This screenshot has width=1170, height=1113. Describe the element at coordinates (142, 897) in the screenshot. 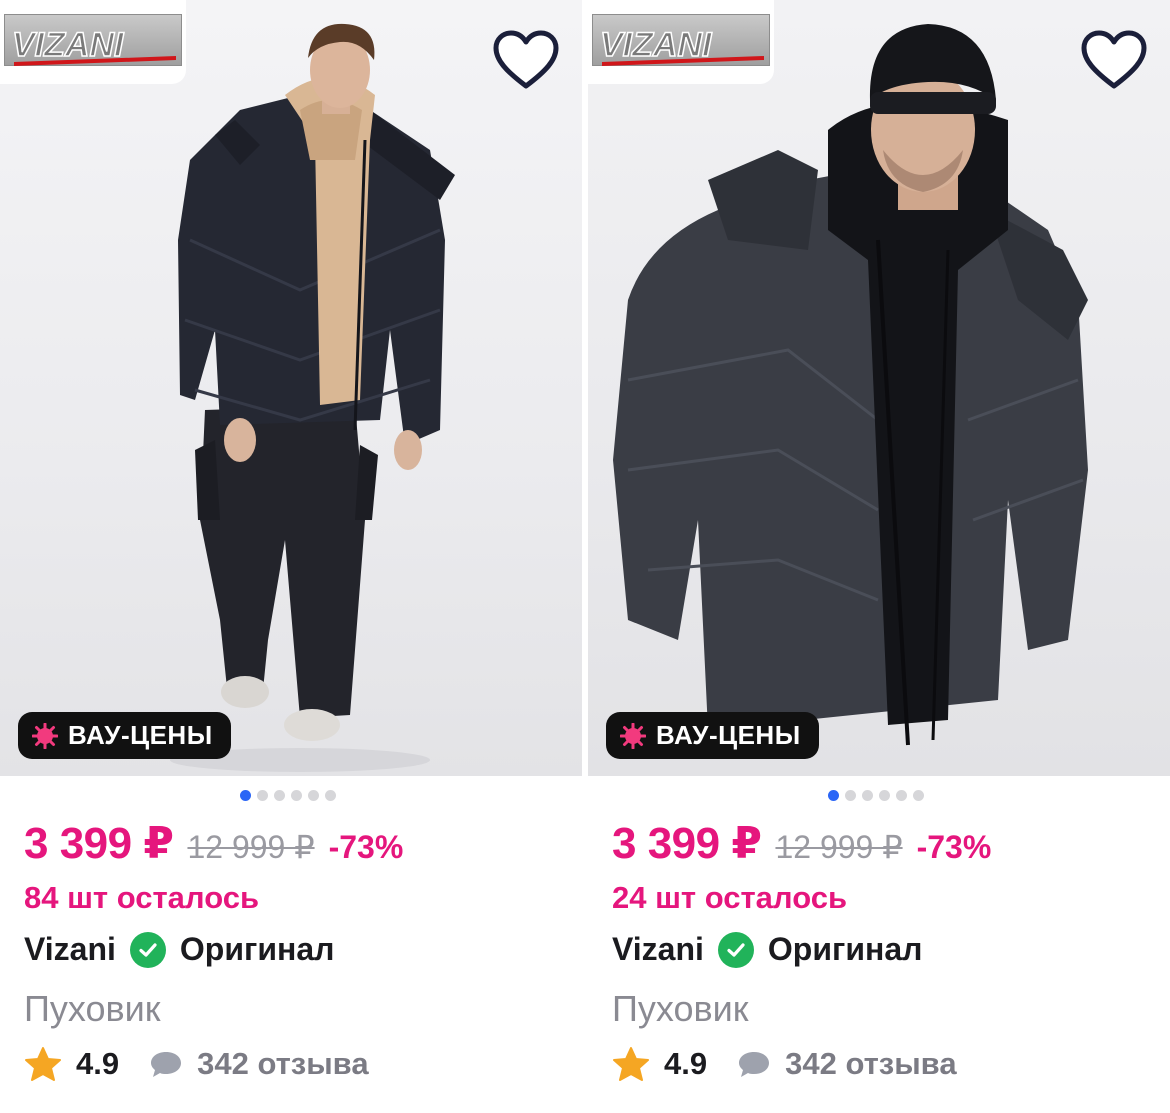

I see `stock-left: 84 шт осталось` at that location.